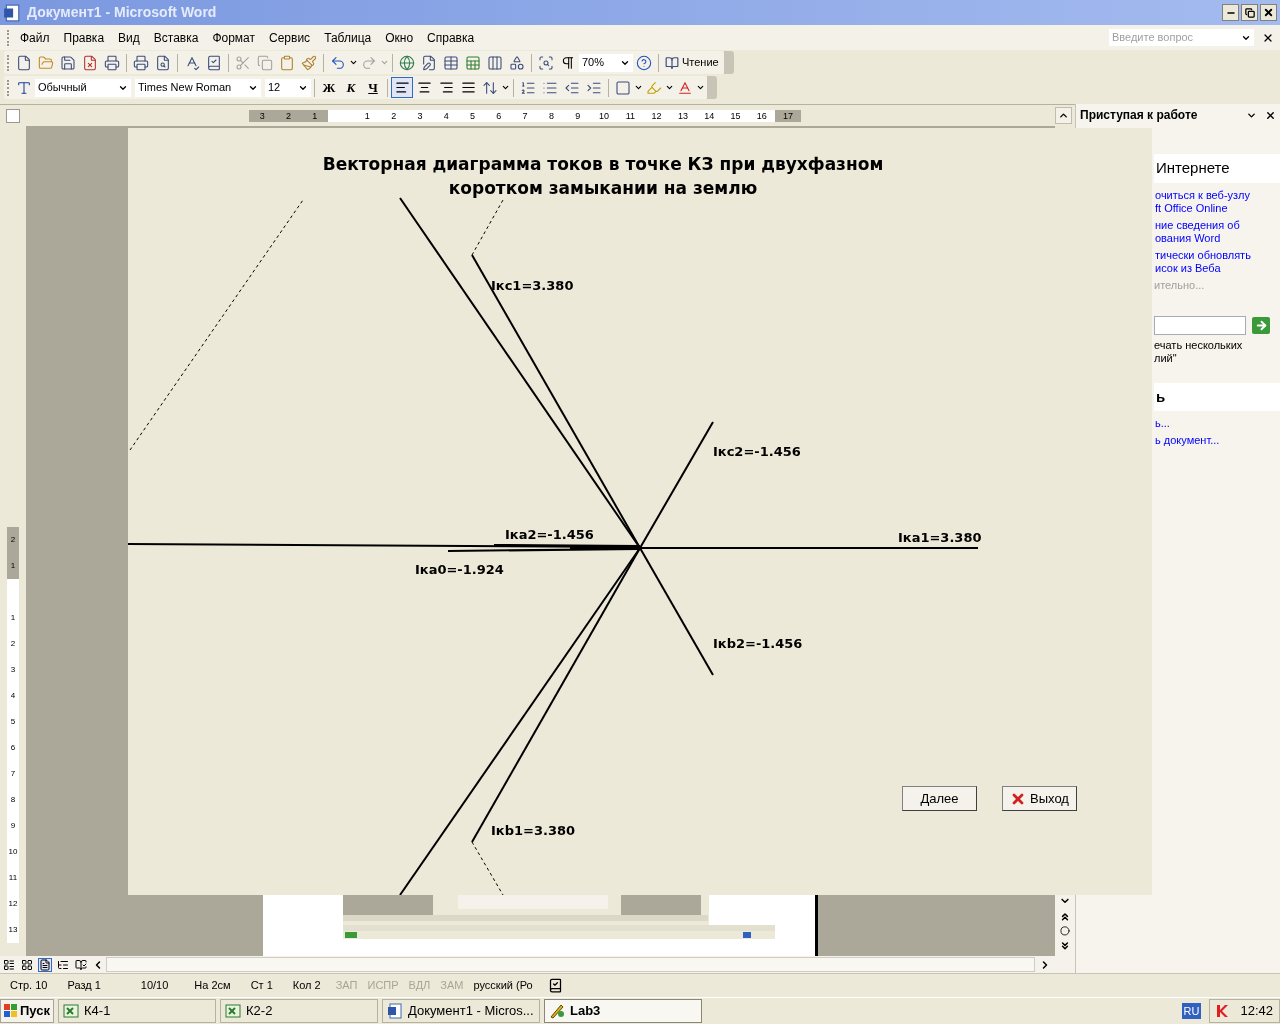 The height and width of the screenshot is (1024, 1280). What do you see at coordinates (137, 1011) in the screenshot?
I see `taskbar-button: К4-1` at bounding box center [137, 1011].